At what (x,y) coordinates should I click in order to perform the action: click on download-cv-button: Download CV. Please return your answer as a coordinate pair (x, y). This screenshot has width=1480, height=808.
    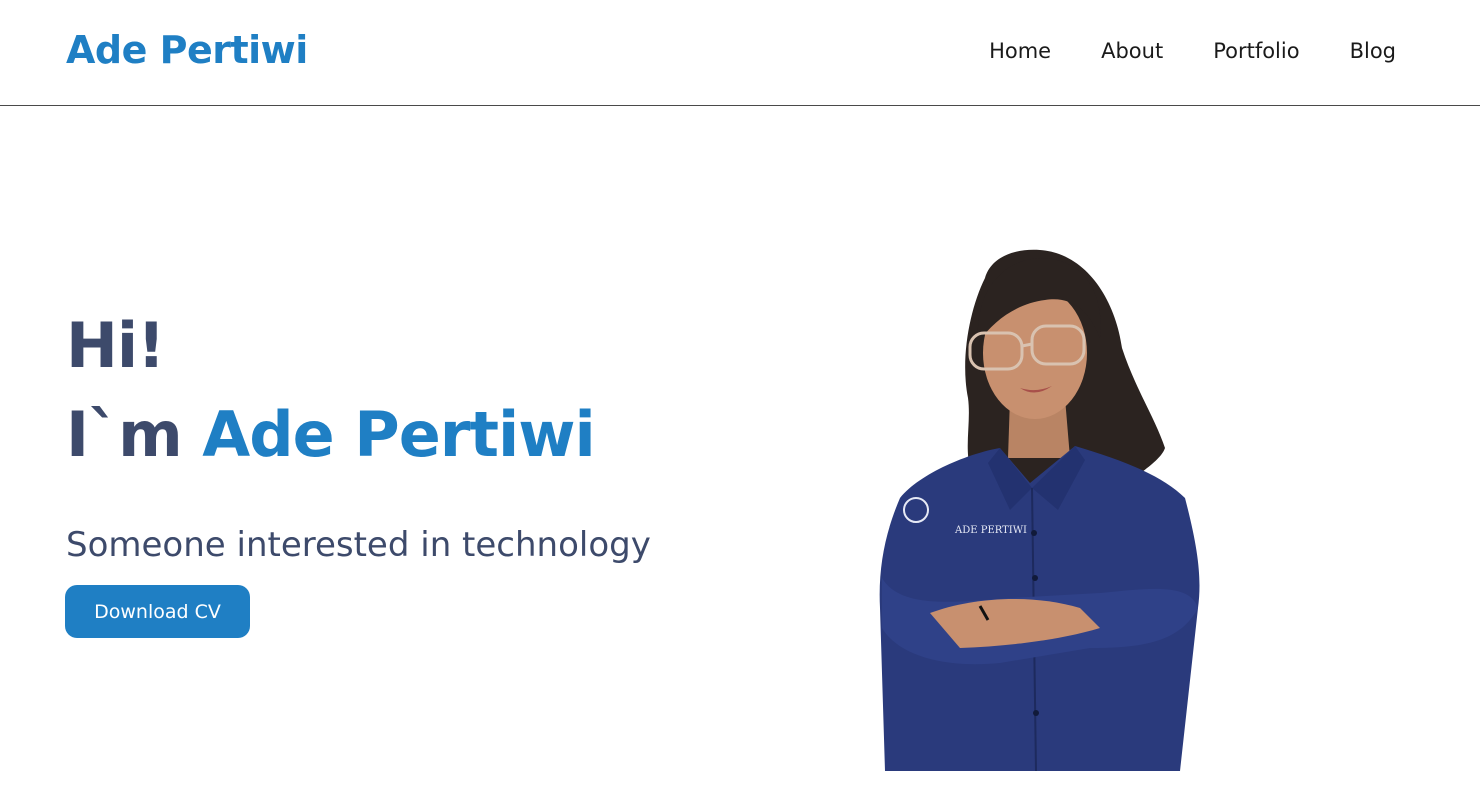
    Looking at the image, I should click on (157, 611).